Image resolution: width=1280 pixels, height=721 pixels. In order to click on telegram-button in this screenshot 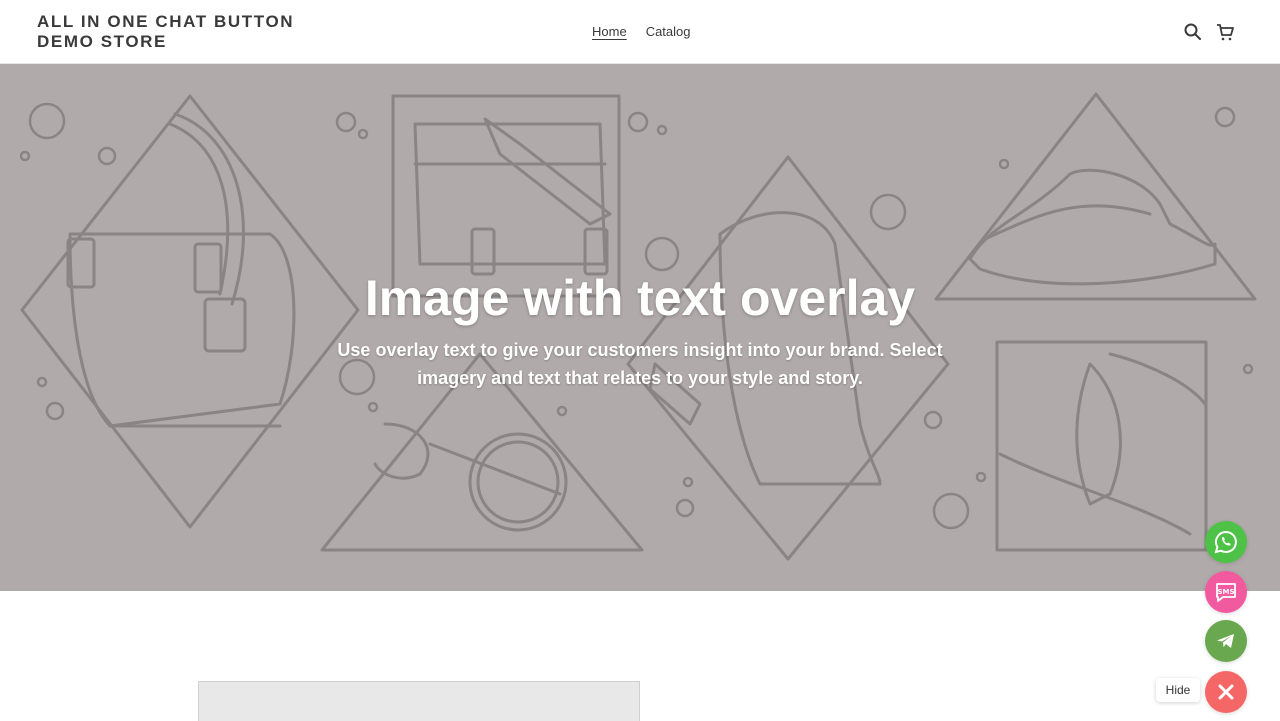, I will do `click(1226, 641)`.